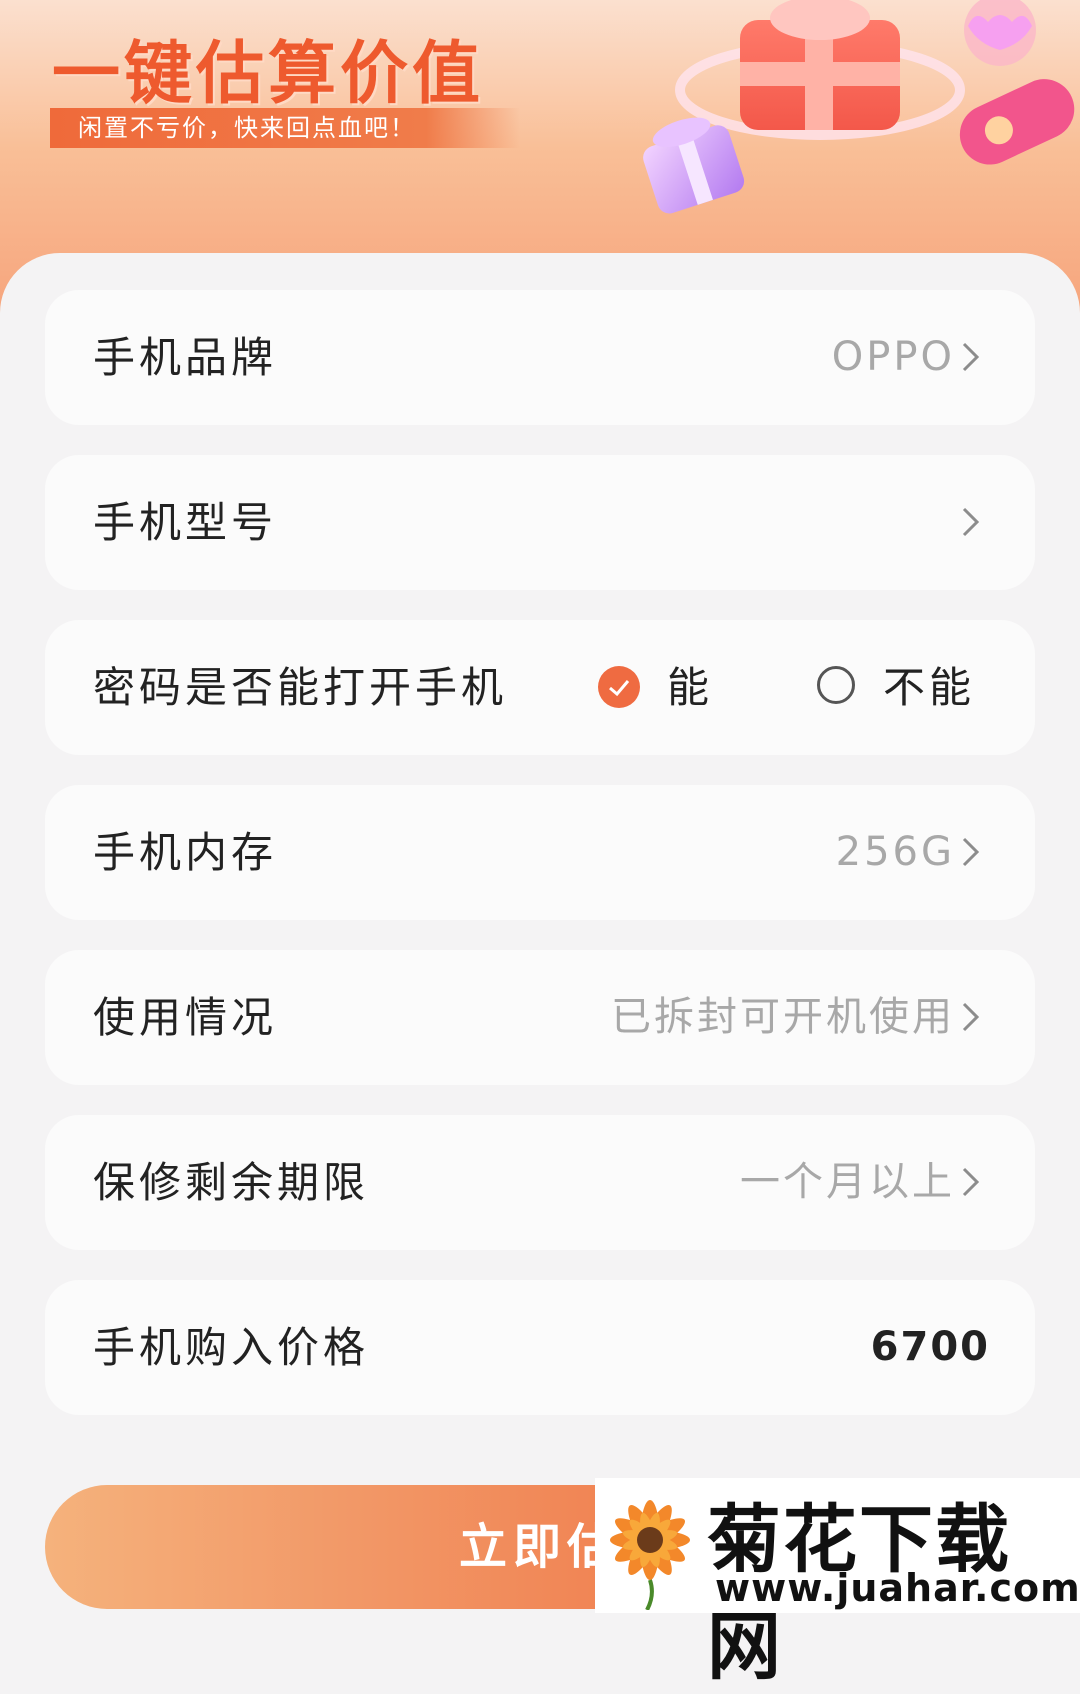 The width and height of the screenshot is (1080, 1694). What do you see at coordinates (893, 357) in the screenshot?
I see `brand-value: OPPO` at bounding box center [893, 357].